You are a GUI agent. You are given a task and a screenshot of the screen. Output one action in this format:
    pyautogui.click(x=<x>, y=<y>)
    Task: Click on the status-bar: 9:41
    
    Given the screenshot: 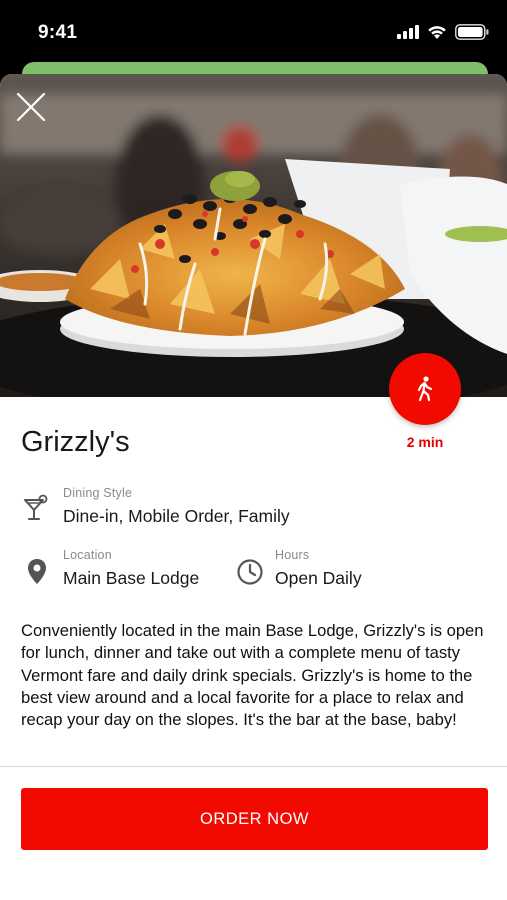 What is the action you would take?
    pyautogui.click(x=253, y=32)
    